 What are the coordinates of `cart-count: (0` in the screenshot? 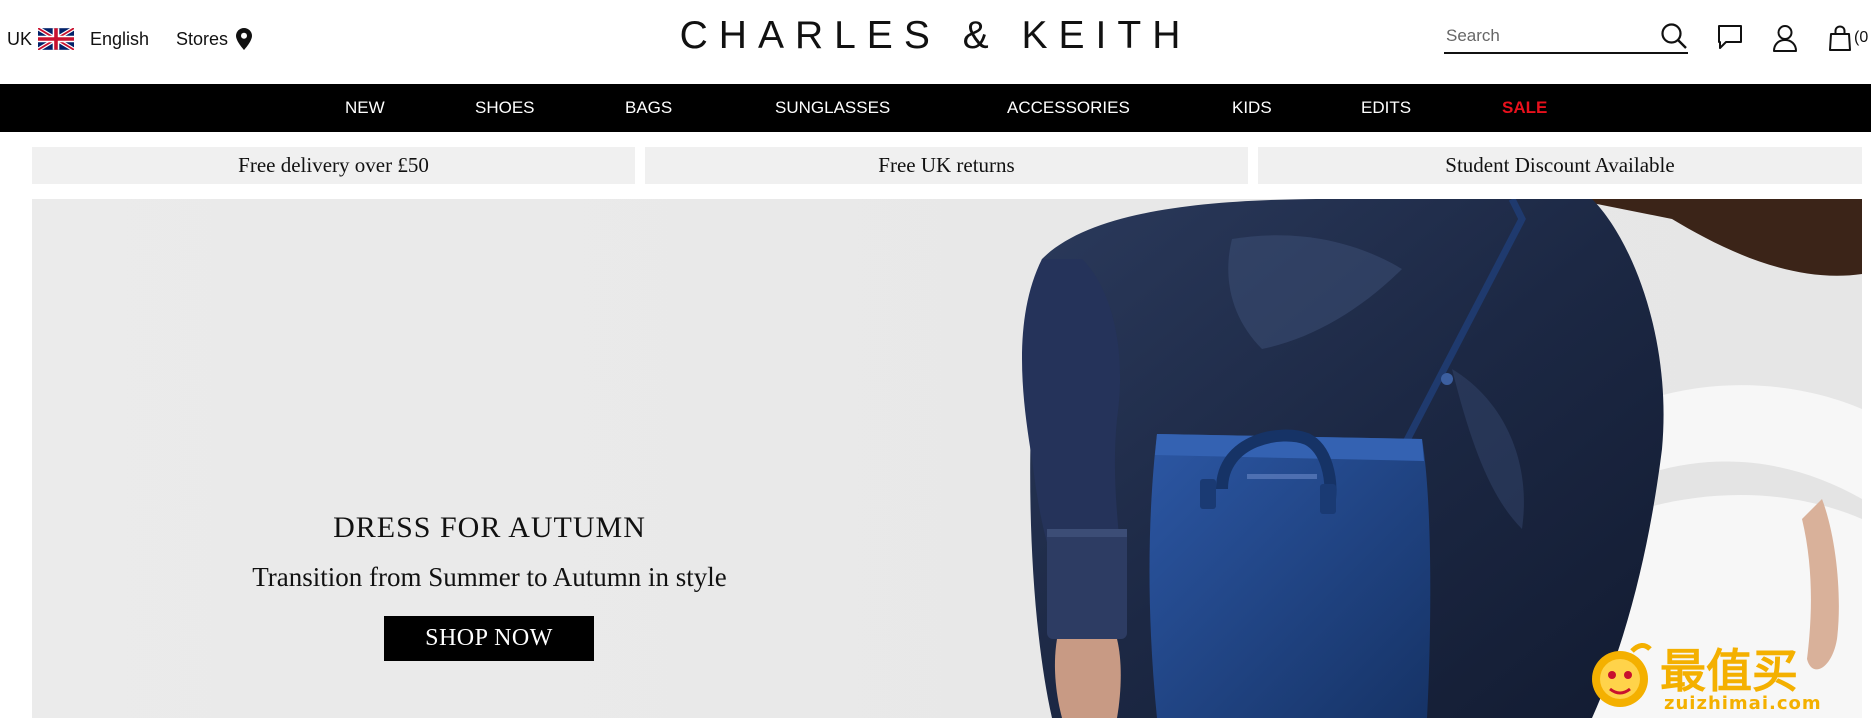 It's located at (1861, 37).